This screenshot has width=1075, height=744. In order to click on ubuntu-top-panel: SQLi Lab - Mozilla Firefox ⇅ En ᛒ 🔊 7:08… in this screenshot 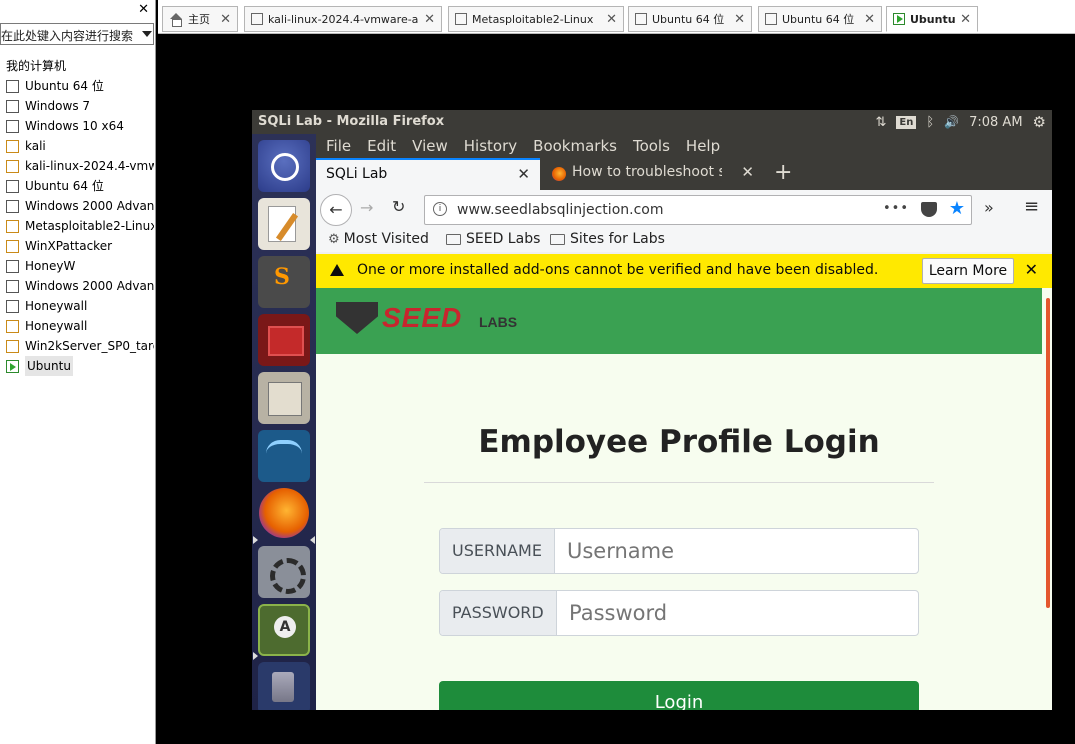, I will do `click(652, 122)`.